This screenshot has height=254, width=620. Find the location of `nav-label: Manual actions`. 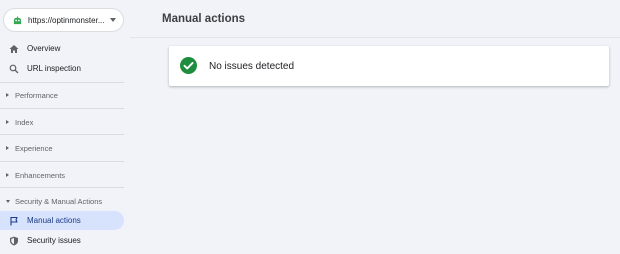

nav-label: Manual actions is located at coordinates (54, 220).